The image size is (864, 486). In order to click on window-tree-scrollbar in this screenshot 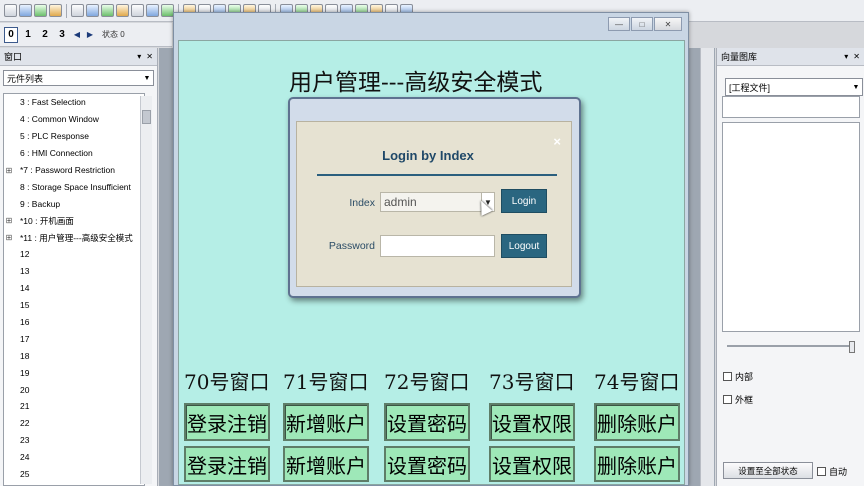, I will do `click(146, 290)`.